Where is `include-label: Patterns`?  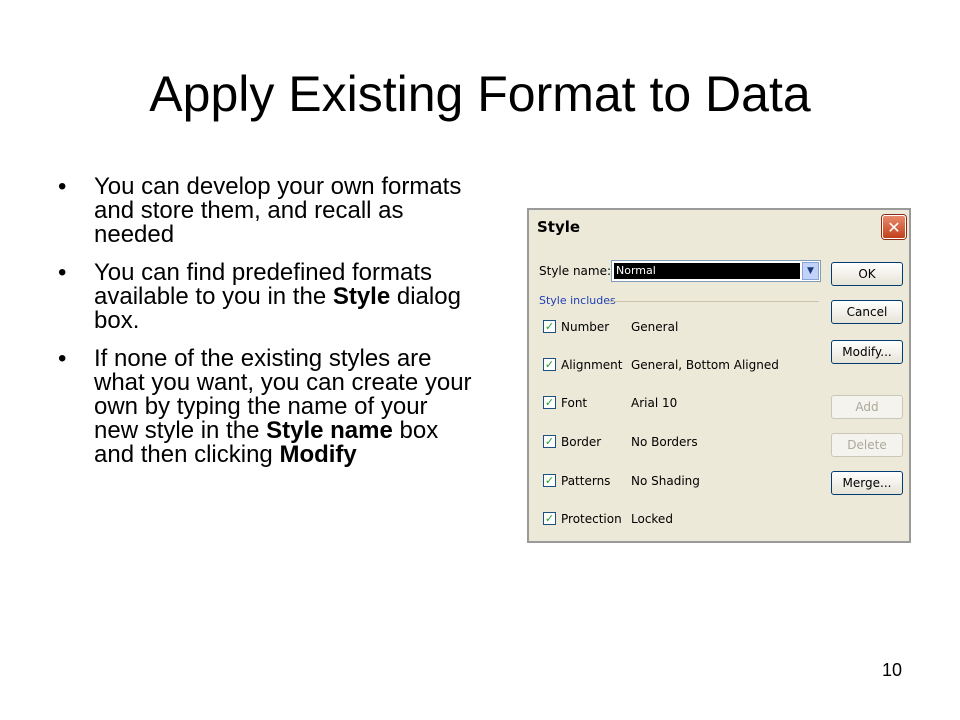
include-label: Patterns is located at coordinates (586, 481).